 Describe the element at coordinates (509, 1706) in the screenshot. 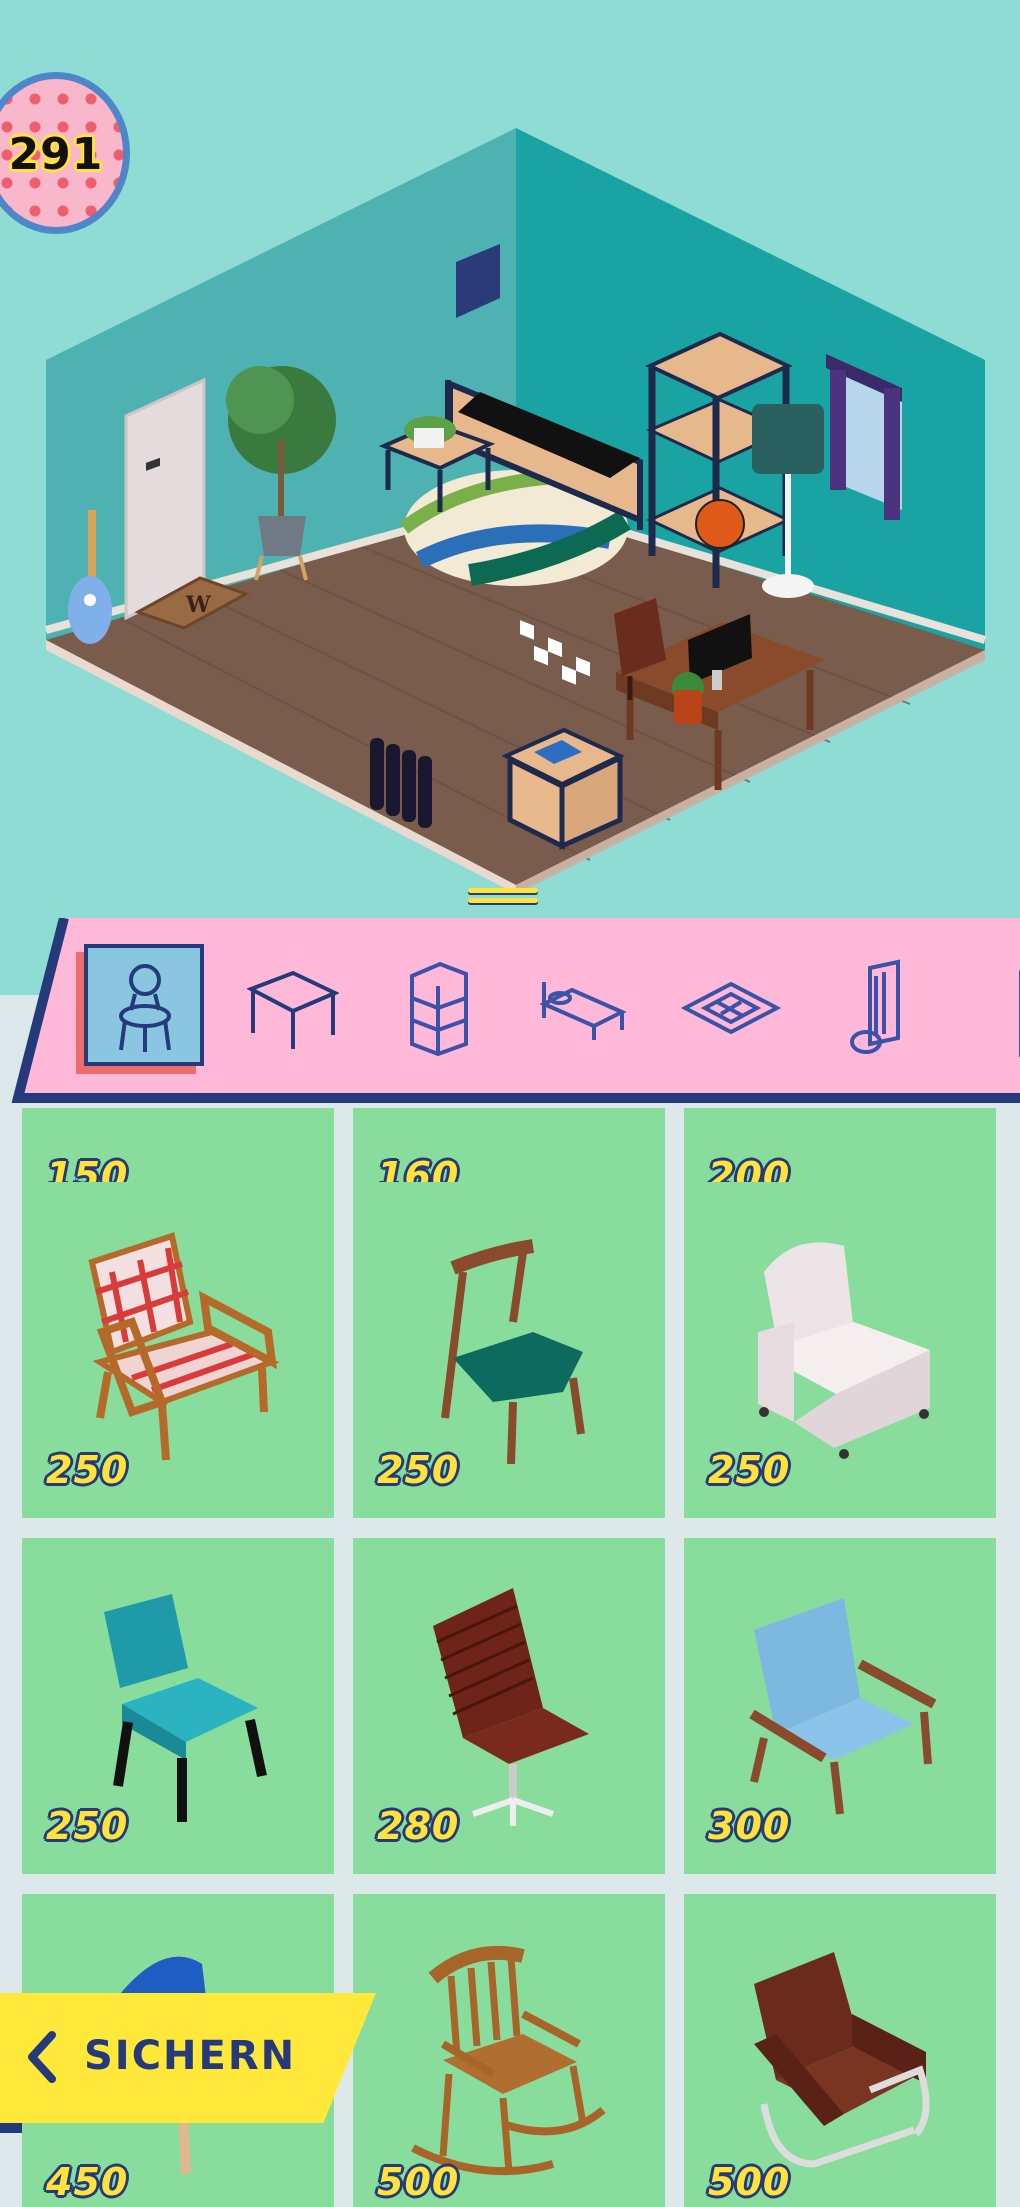

I see `shop-item-office-chair: 280` at that location.